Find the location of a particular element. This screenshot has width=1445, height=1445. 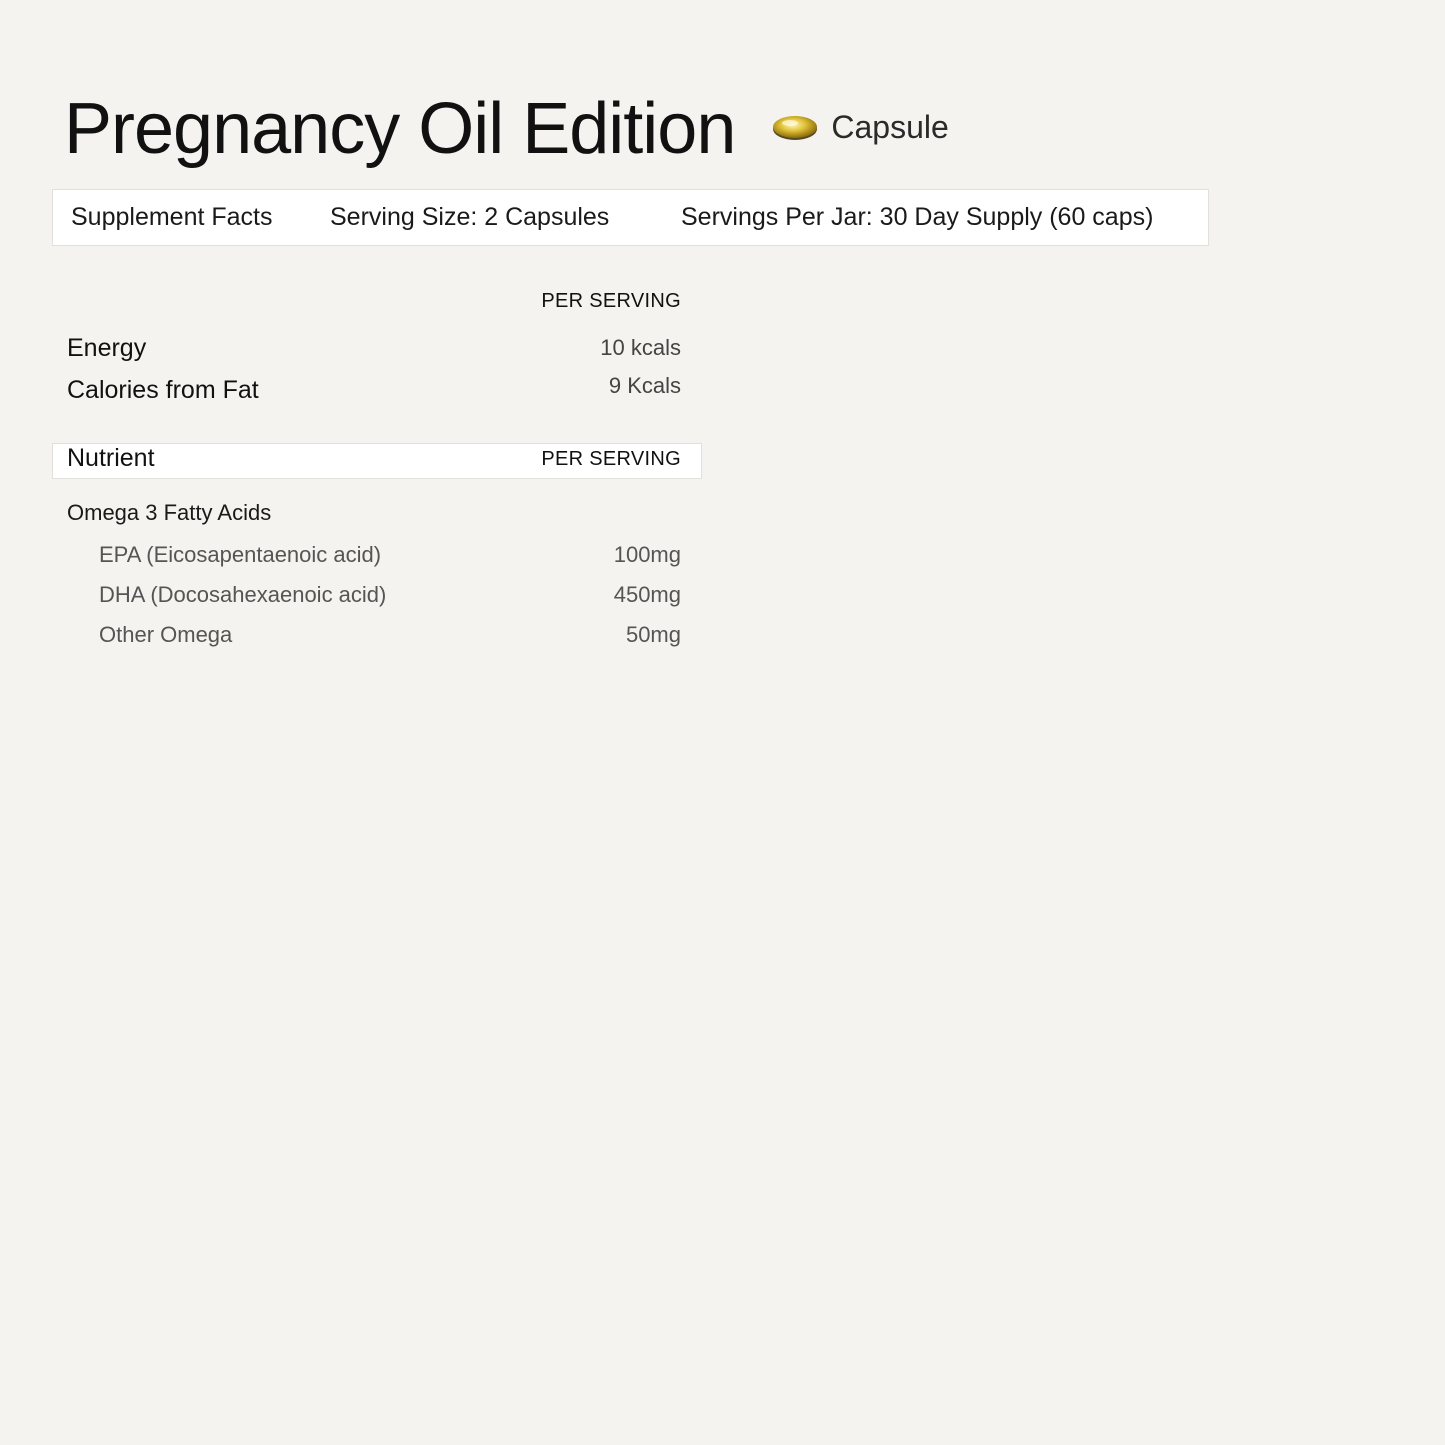

energy-column-header: PER SERVING is located at coordinates (611, 301).